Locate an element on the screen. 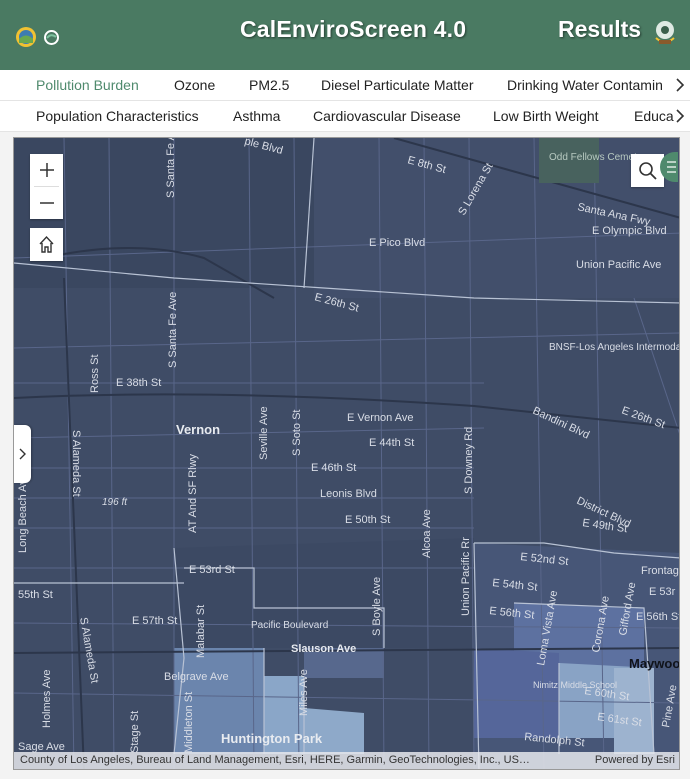 The height and width of the screenshot is (779, 690). map-label-huntington-park: Huntington Park is located at coordinates (272, 738).